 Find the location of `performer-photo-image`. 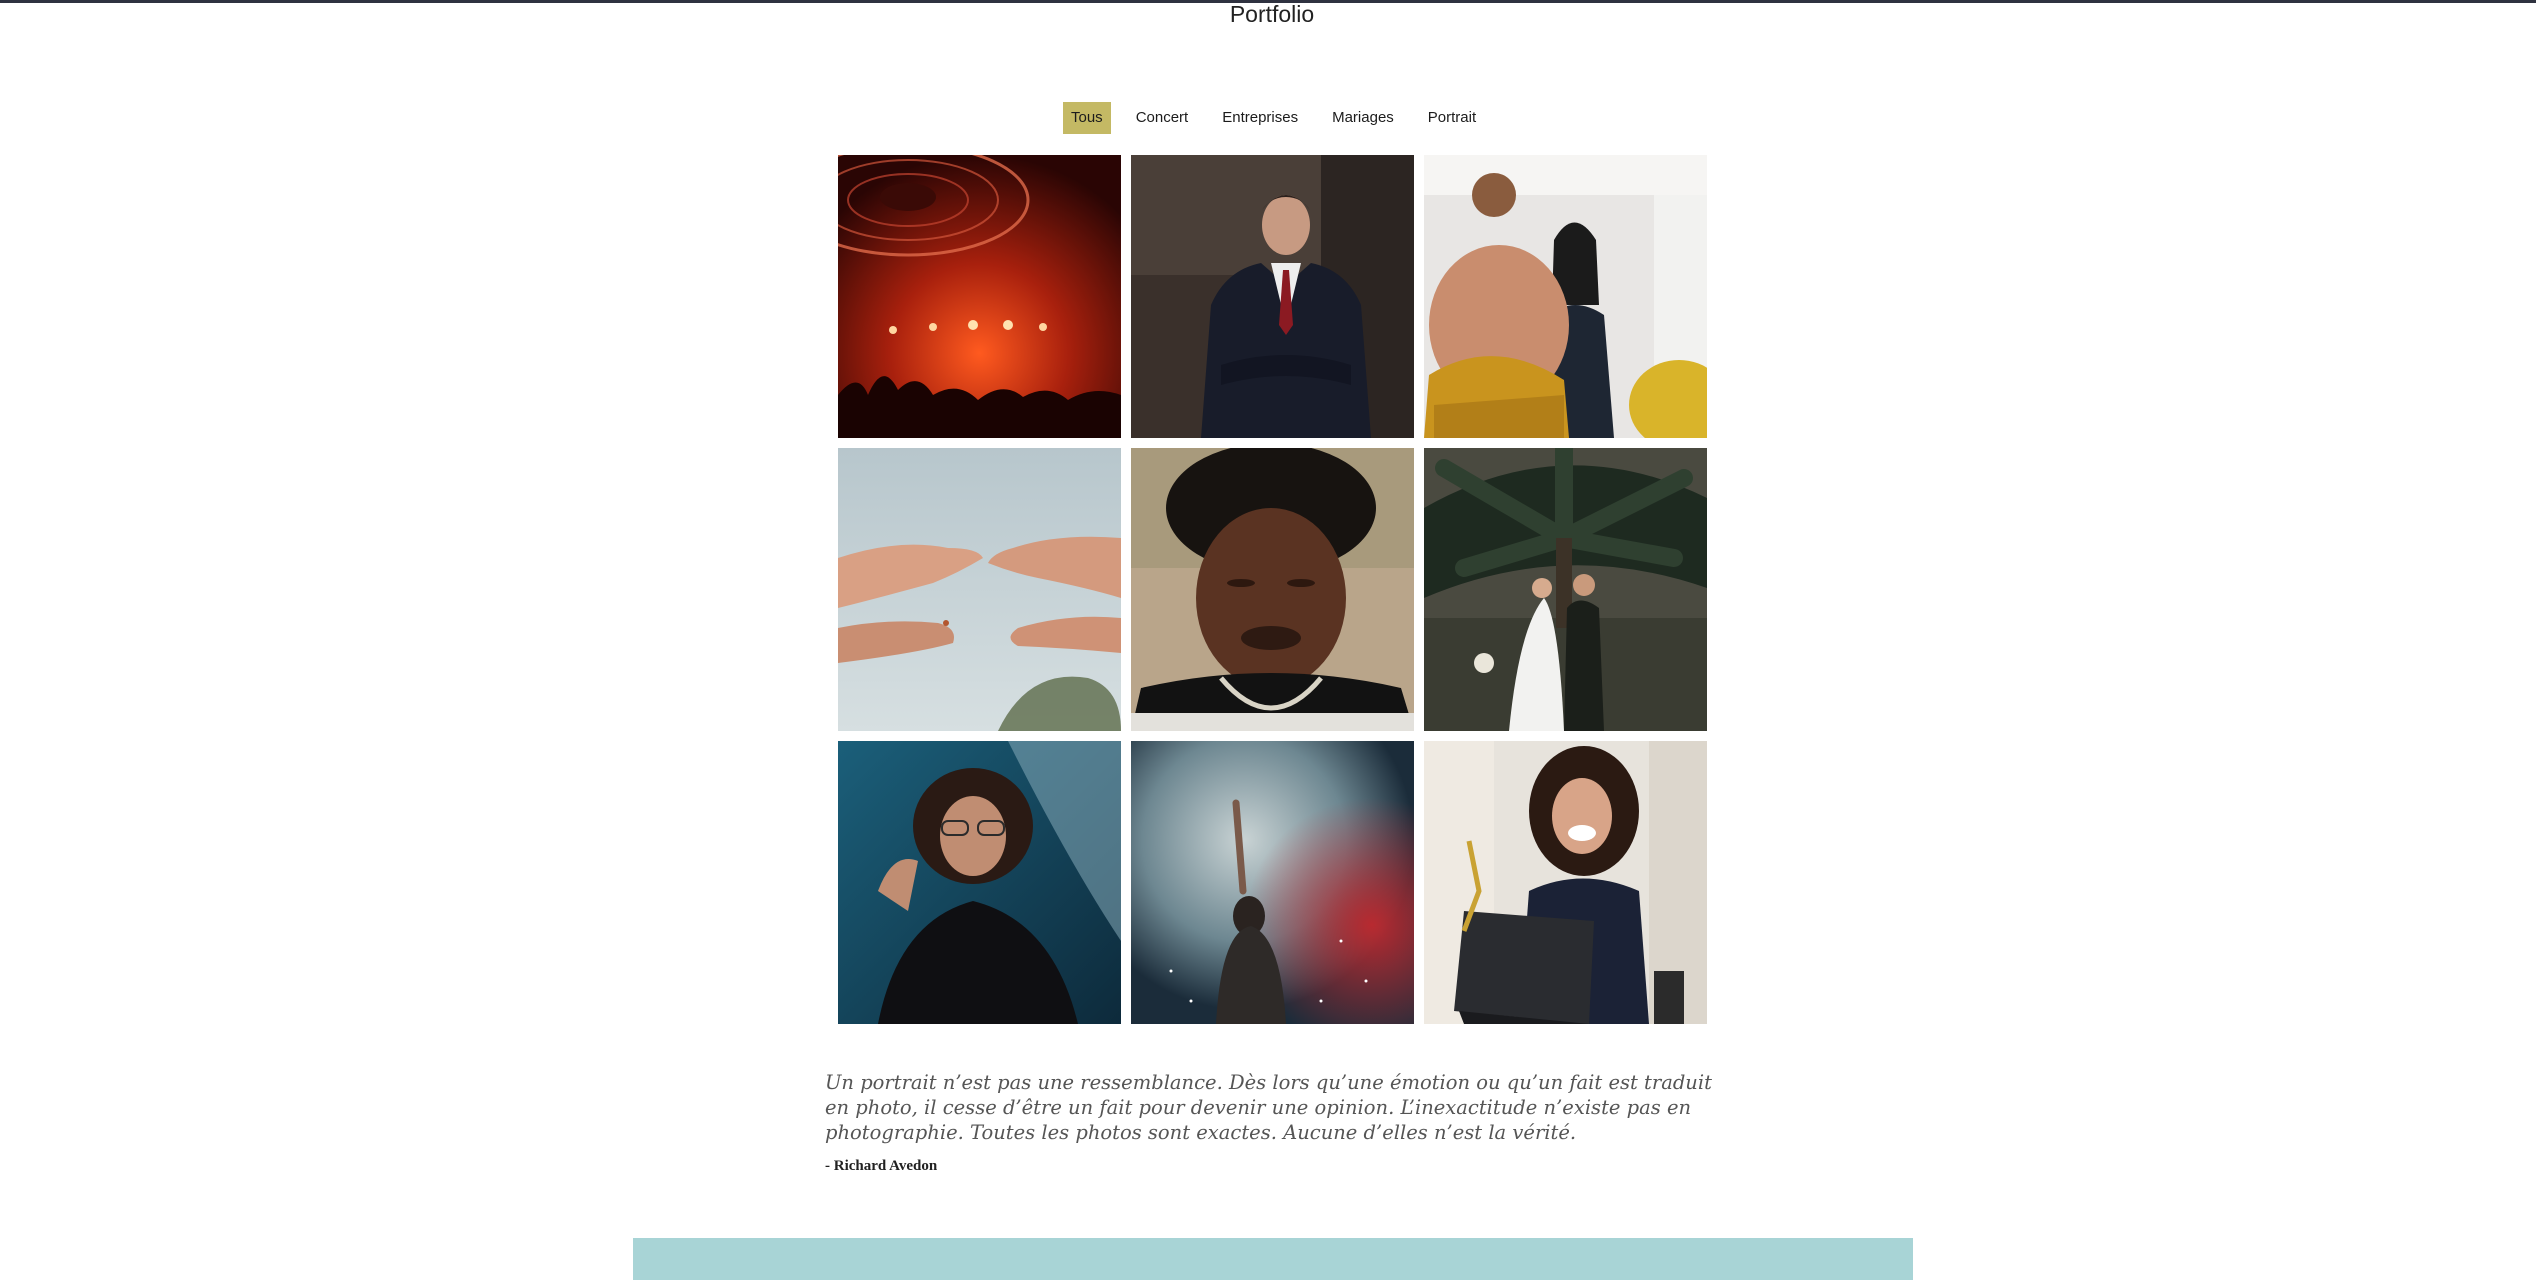

performer-photo-image is located at coordinates (1272, 882).